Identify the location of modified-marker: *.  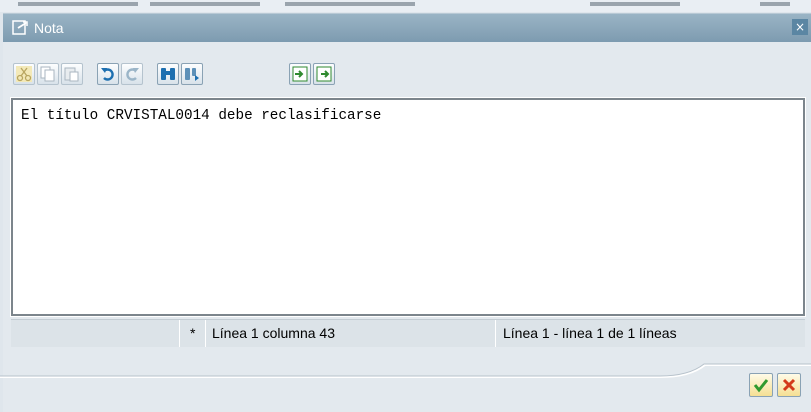
(193, 333).